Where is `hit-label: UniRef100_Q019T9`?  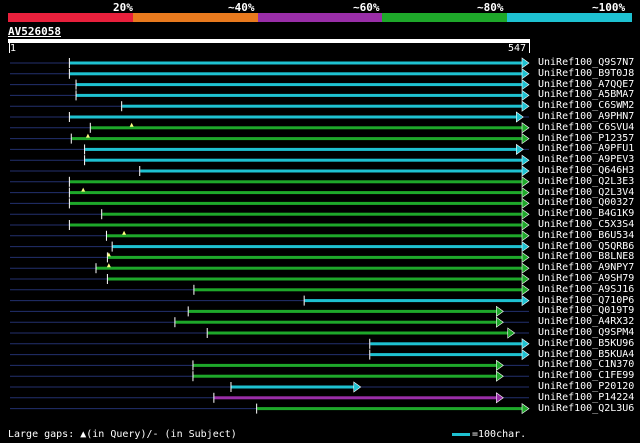
hit-label: UniRef100_Q019T9 is located at coordinates (586, 310).